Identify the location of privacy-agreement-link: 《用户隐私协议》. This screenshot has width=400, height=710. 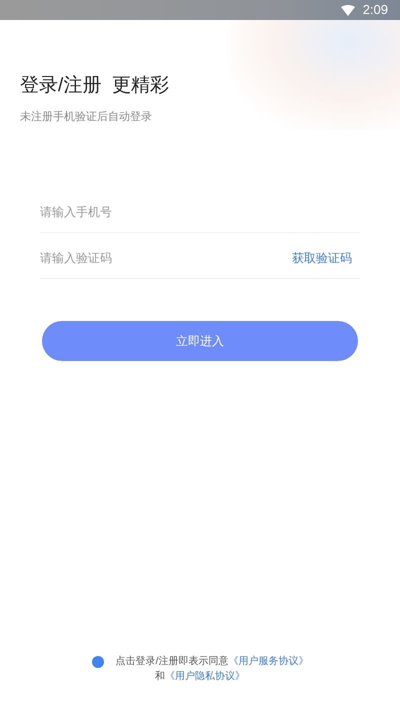
(205, 676).